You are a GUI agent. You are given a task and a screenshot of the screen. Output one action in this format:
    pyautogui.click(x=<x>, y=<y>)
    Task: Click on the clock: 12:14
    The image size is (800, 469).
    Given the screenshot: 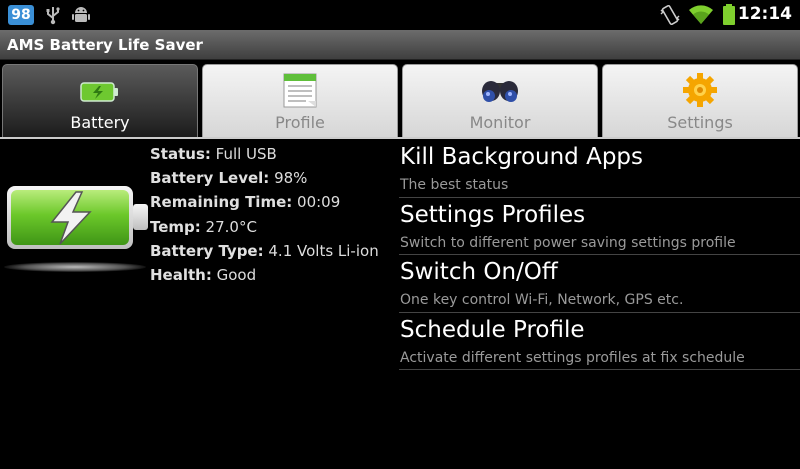 What is the action you would take?
    pyautogui.click(x=764, y=14)
    